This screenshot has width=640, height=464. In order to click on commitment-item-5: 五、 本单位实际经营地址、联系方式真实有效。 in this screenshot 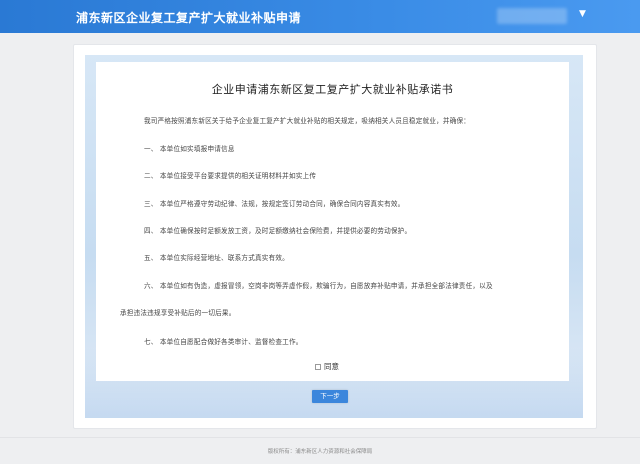, I will do `click(216, 258)`.